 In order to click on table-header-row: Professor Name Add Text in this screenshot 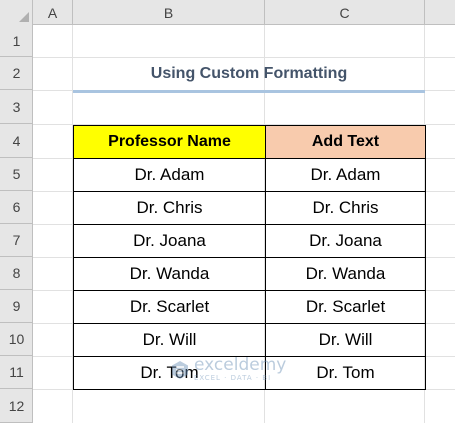, I will do `click(249, 142)`.